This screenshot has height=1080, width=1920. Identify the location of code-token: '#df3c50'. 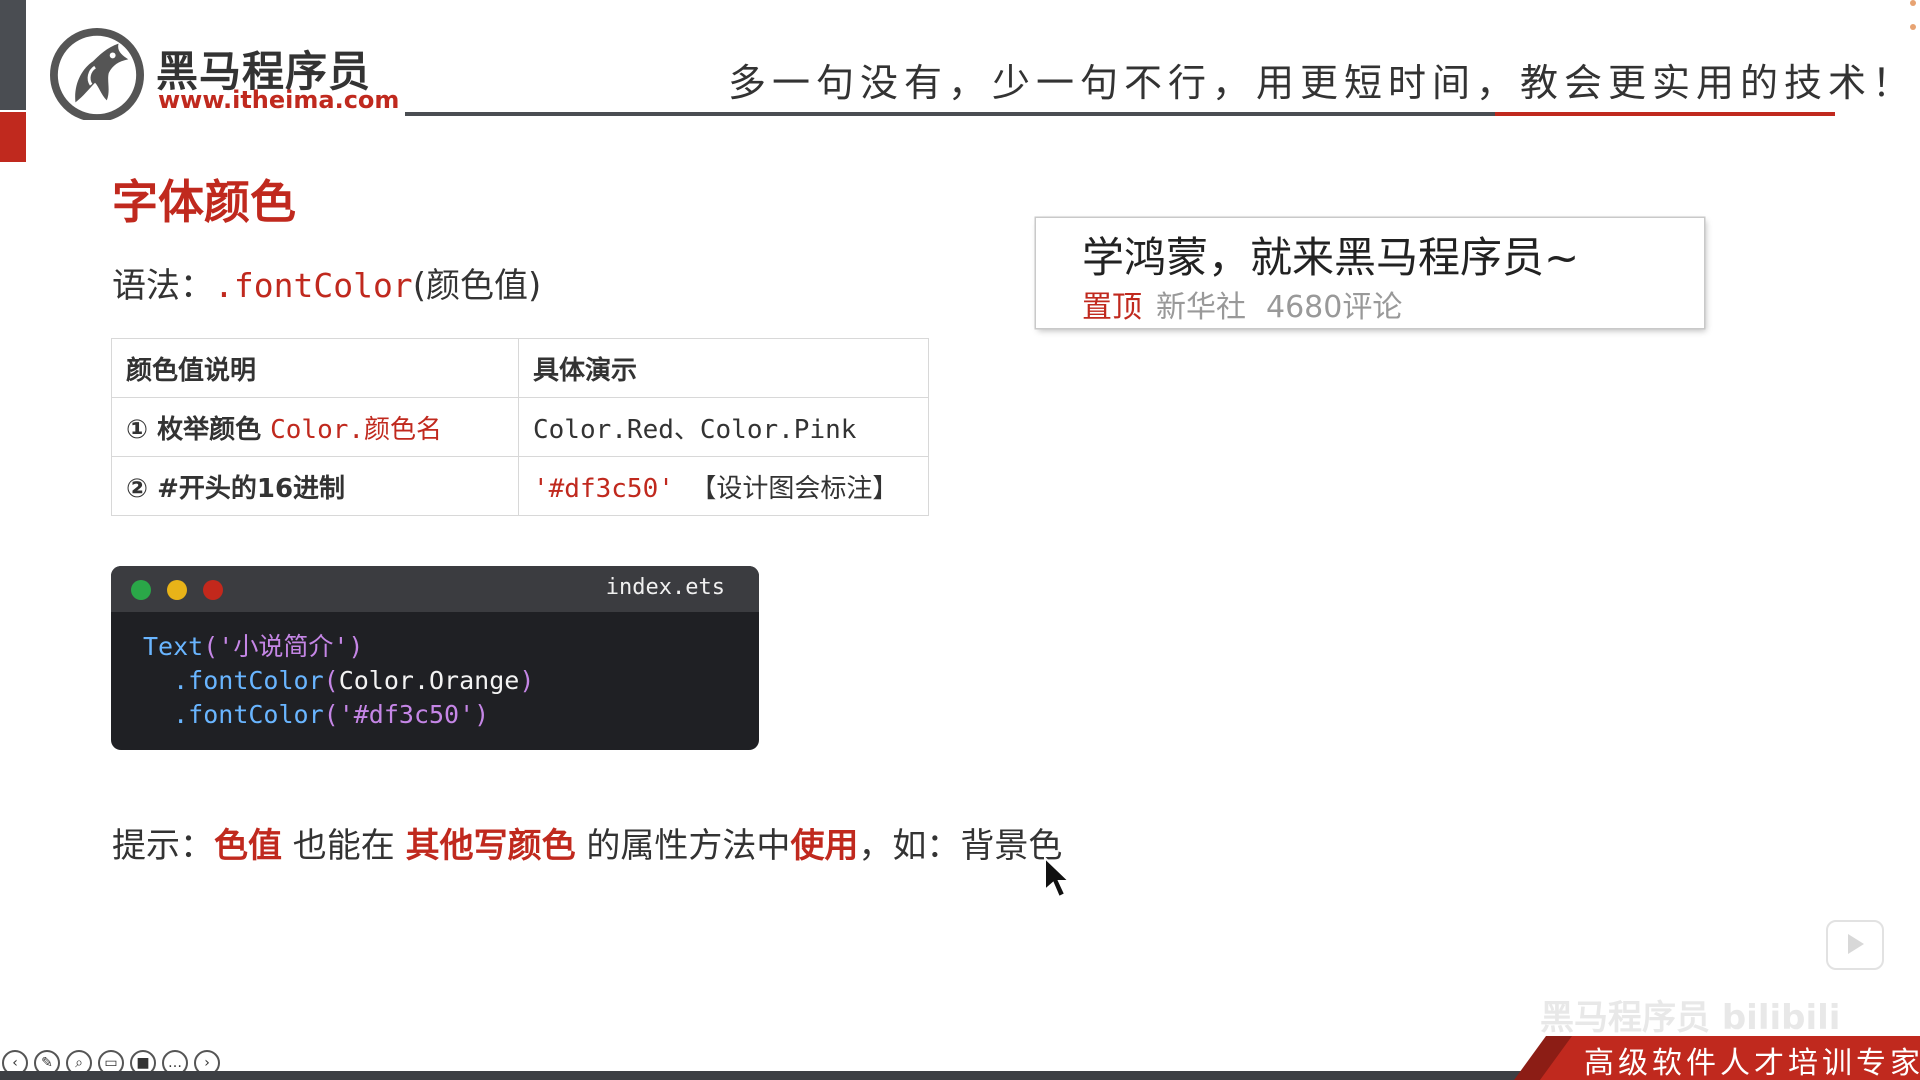
(406, 714).